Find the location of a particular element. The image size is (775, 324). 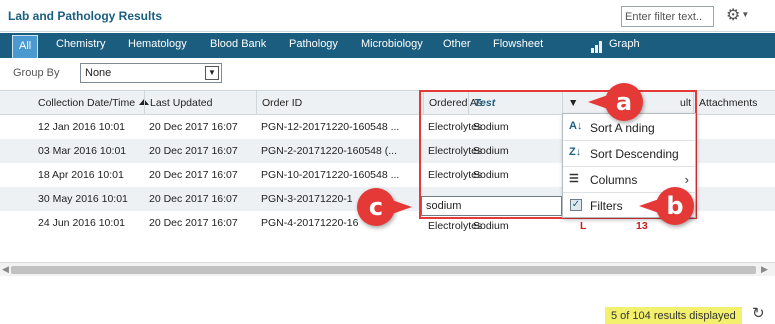

chevron-right-icon: › is located at coordinates (686, 179).